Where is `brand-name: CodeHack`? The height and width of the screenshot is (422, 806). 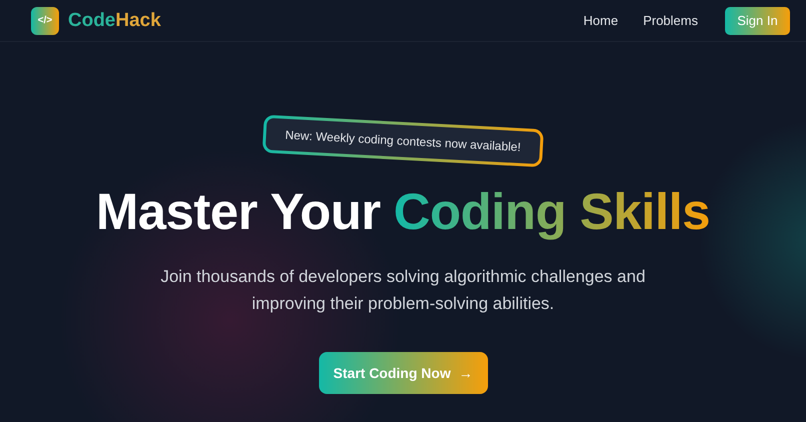 brand-name: CodeHack is located at coordinates (114, 21).